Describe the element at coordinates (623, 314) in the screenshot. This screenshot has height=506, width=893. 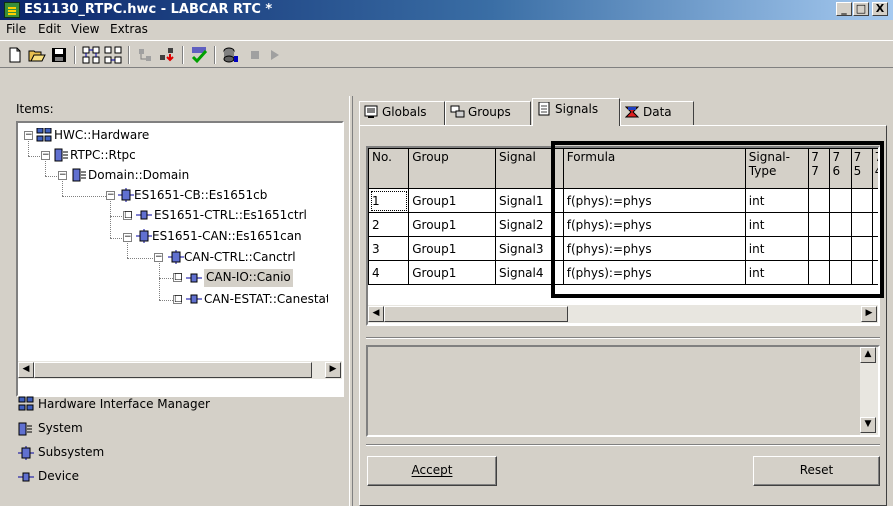
I see `grid-horizontal-scrollbar: ◀ ▶` at that location.